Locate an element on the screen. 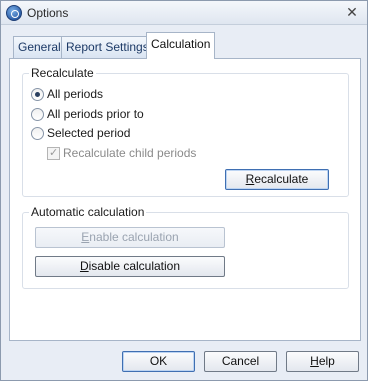  recalculate-button: Recalculate is located at coordinates (277, 179).